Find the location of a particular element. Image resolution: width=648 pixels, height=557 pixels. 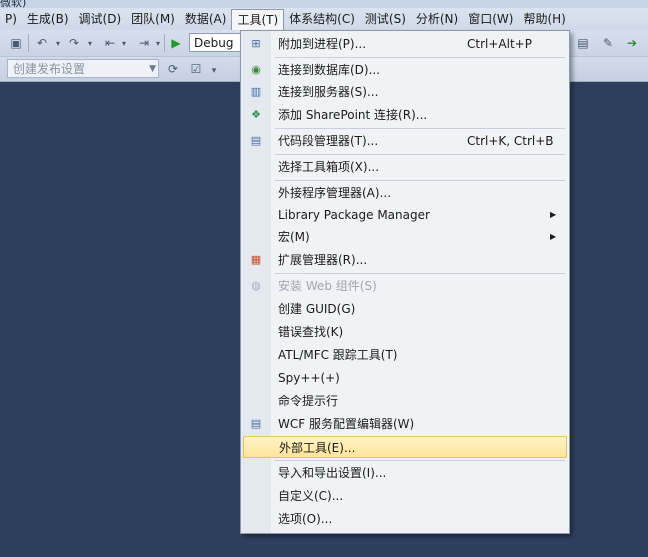

redo-icon: ↷ is located at coordinates (74, 43).